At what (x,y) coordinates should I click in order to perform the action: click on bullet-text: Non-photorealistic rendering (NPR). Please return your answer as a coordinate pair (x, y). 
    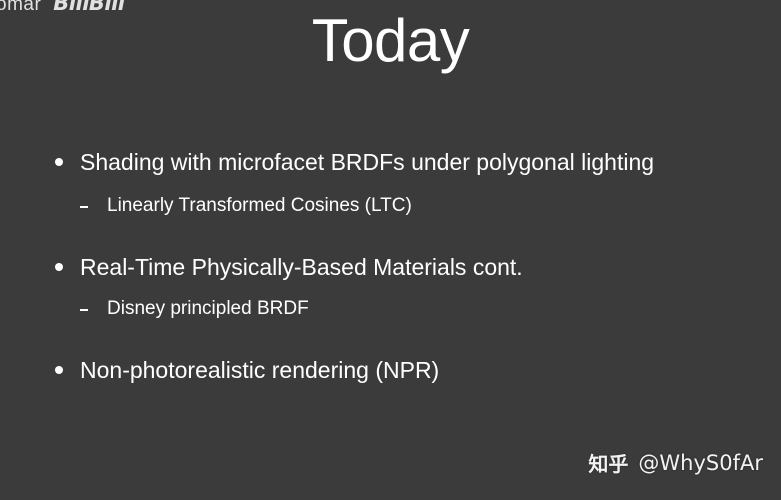
    Looking at the image, I should click on (260, 370).